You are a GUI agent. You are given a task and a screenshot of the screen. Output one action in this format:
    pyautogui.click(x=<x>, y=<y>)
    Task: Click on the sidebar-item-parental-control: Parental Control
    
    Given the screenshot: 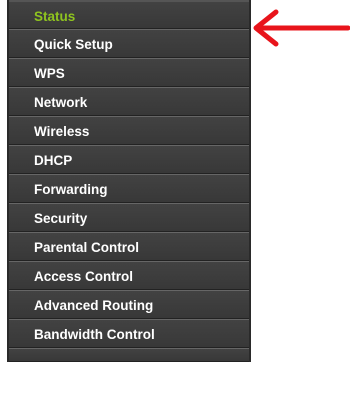 What is the action you would take?
    pyautogui.click(x=129, y=246)
    